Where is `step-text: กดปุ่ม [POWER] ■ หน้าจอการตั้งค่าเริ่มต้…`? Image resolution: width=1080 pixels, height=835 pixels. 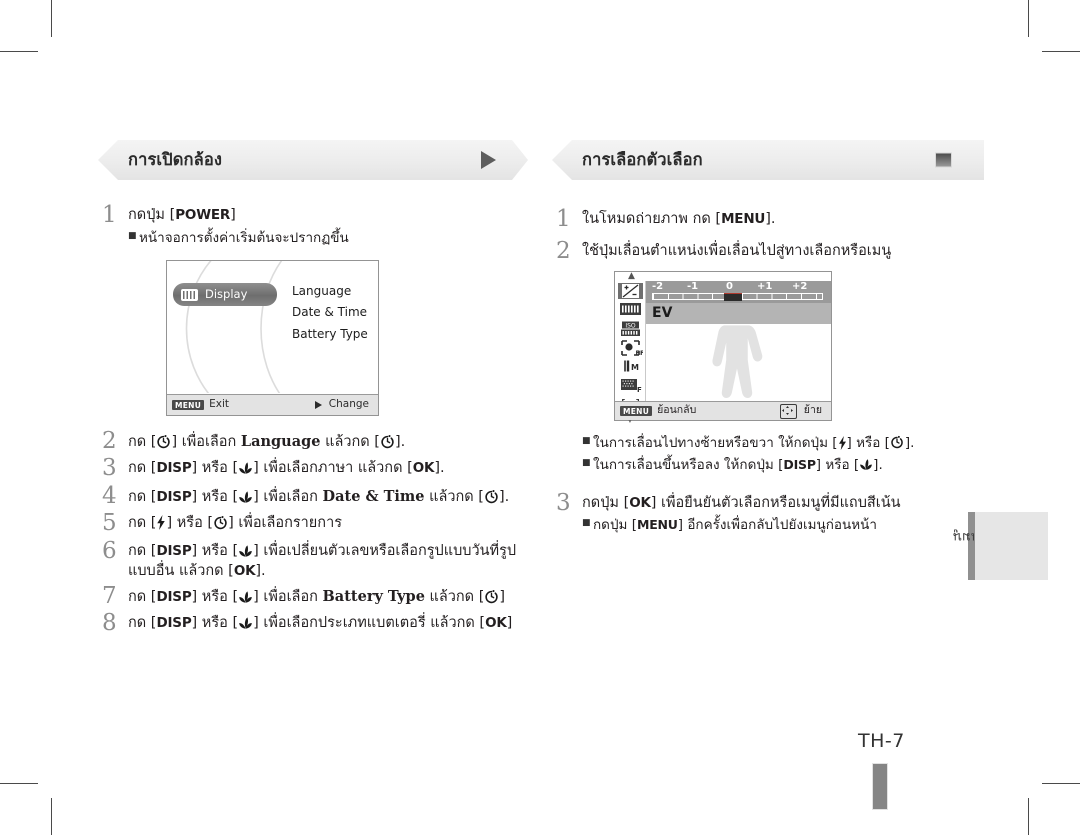 step-text: กดปุ่ม [POWER] ■ หน้าจอการตั้งค่าเริ่มต้… is located at coordinates (328, 309).